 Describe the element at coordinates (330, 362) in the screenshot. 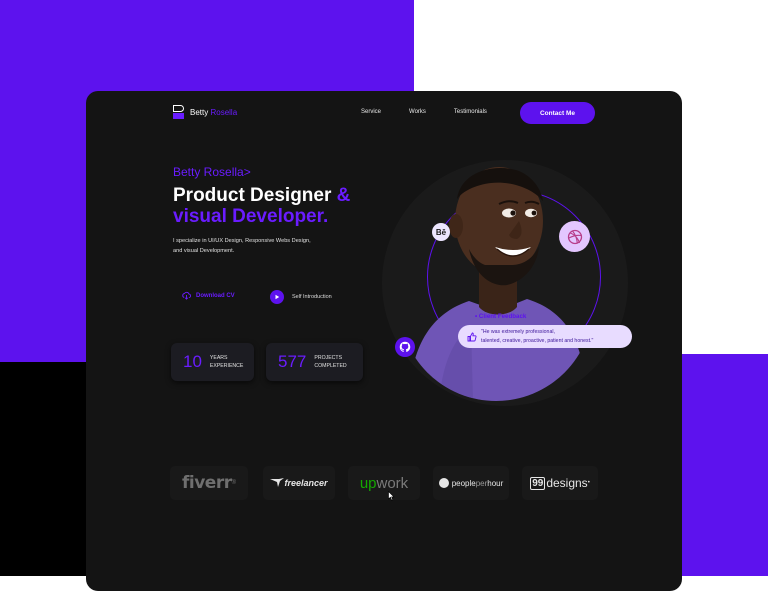

I see `stat-label: PROJECTS COMPLETED` at that location.